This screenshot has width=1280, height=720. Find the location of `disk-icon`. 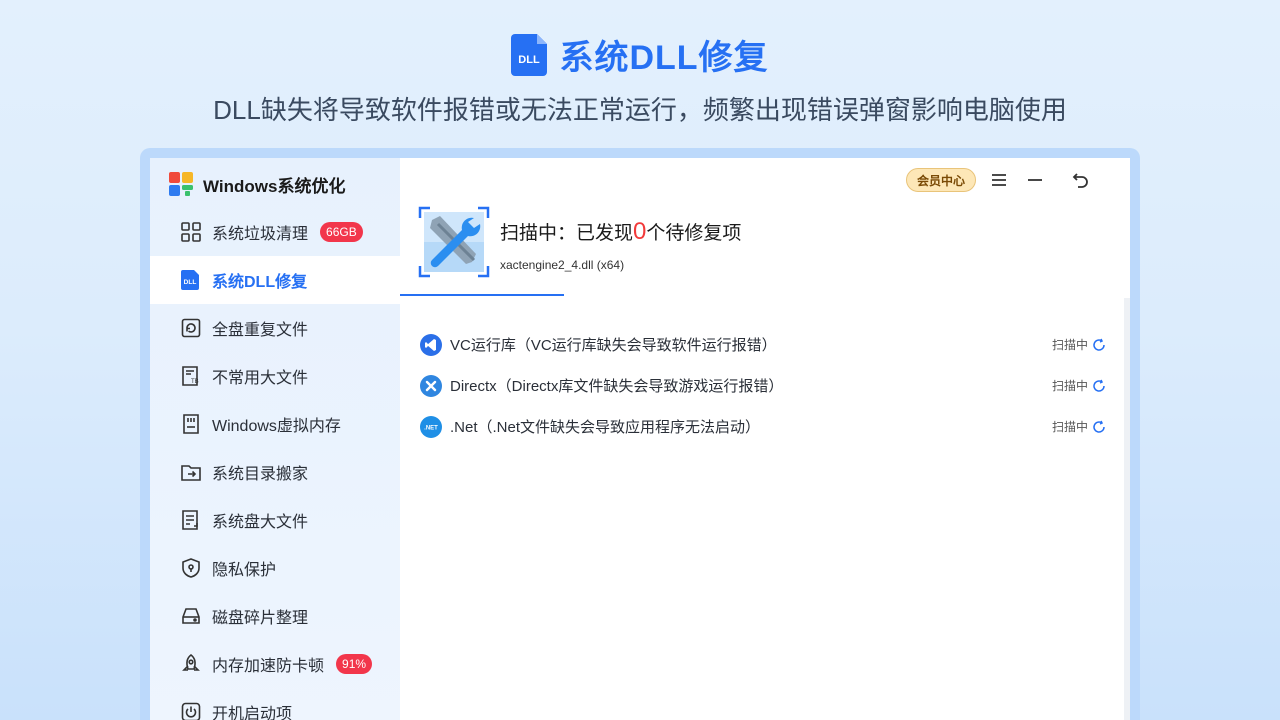

disk-icon is located at coordinates (191, 616).